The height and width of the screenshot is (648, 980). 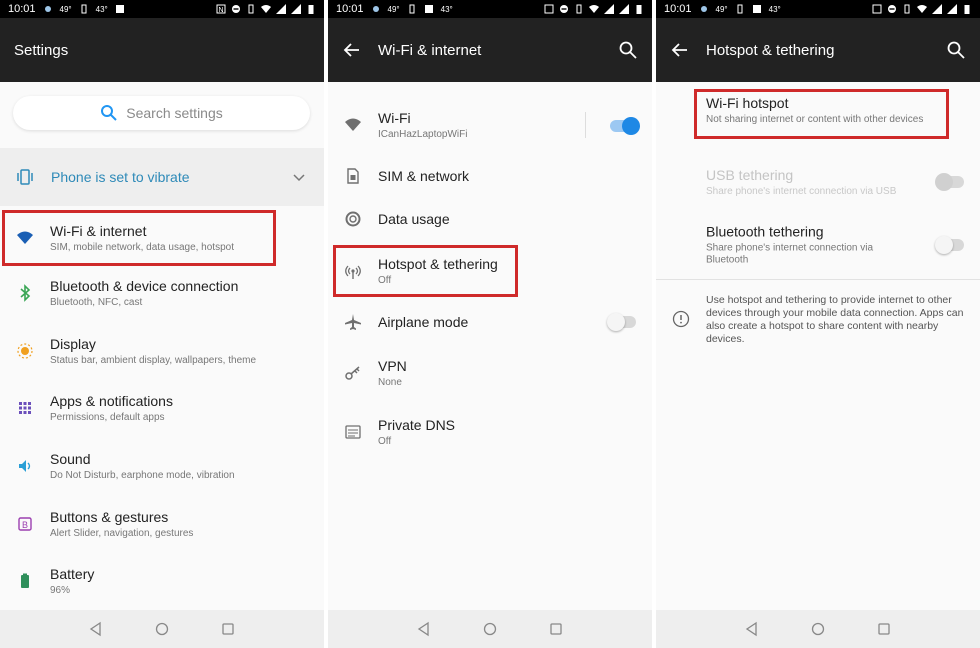 I want to click on private-dns-item: Private DNS Off, so click(x=490, y=432).